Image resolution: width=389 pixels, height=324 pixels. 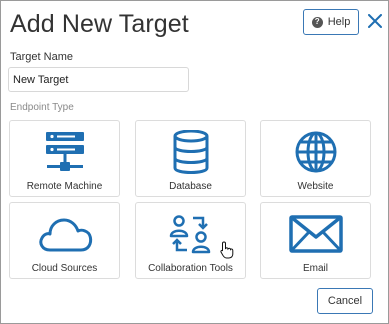 I want to click on dialog-title: Add New Target, so click(x=99, y=24).